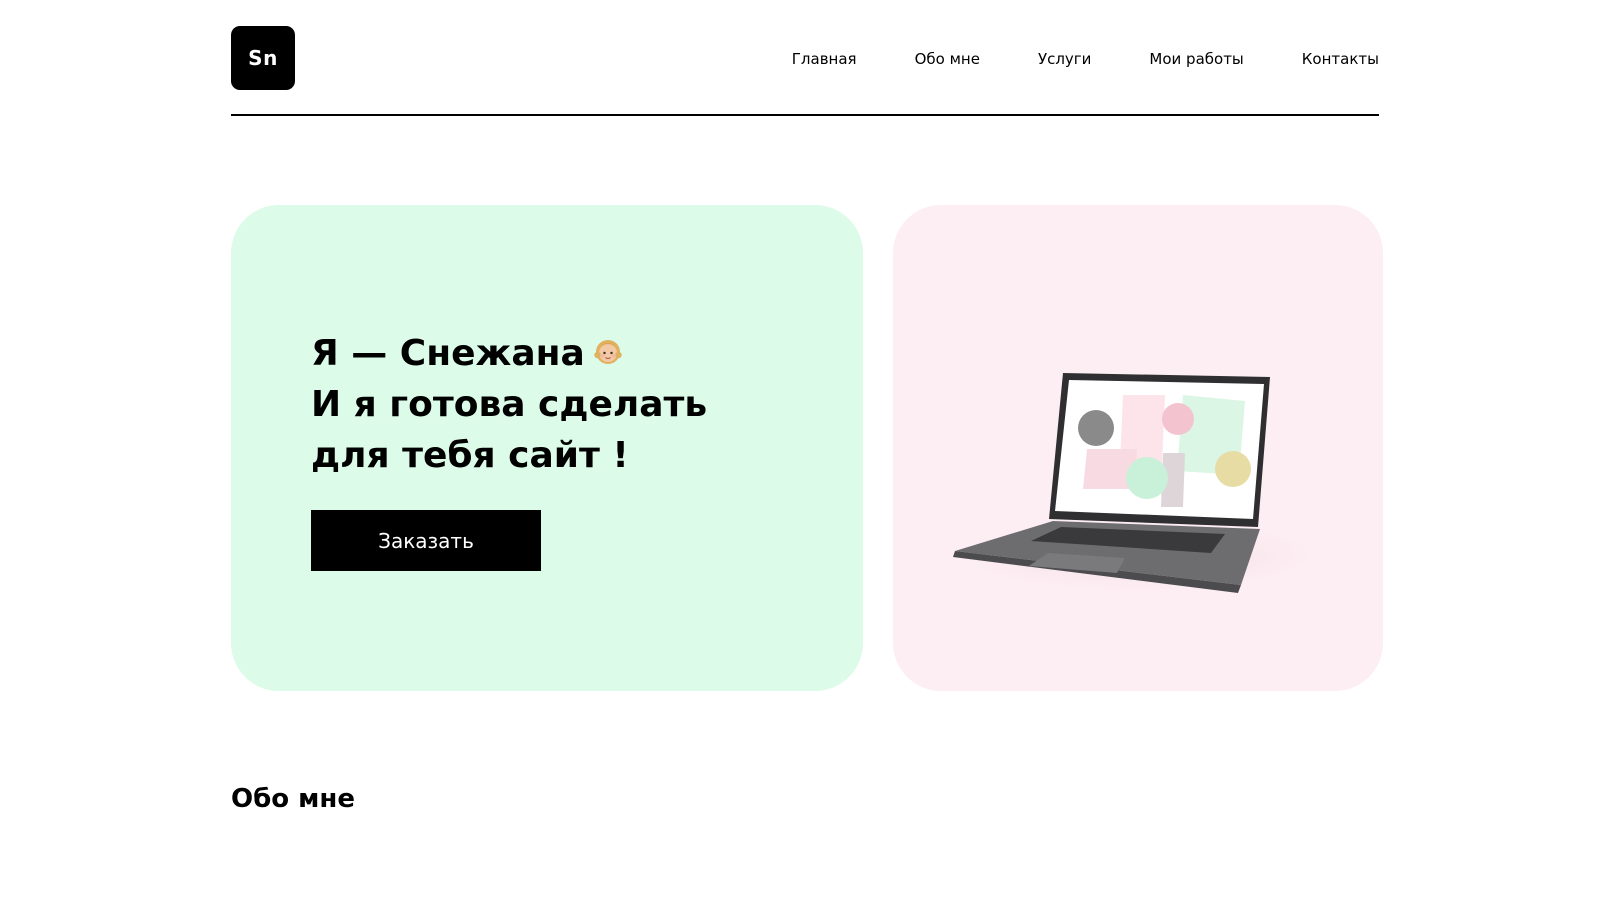 Image resolution: width=1600 pixels, height=900 pixels. I want to click on hero-title-line-2: И я готова сделать, so click(509, 404).